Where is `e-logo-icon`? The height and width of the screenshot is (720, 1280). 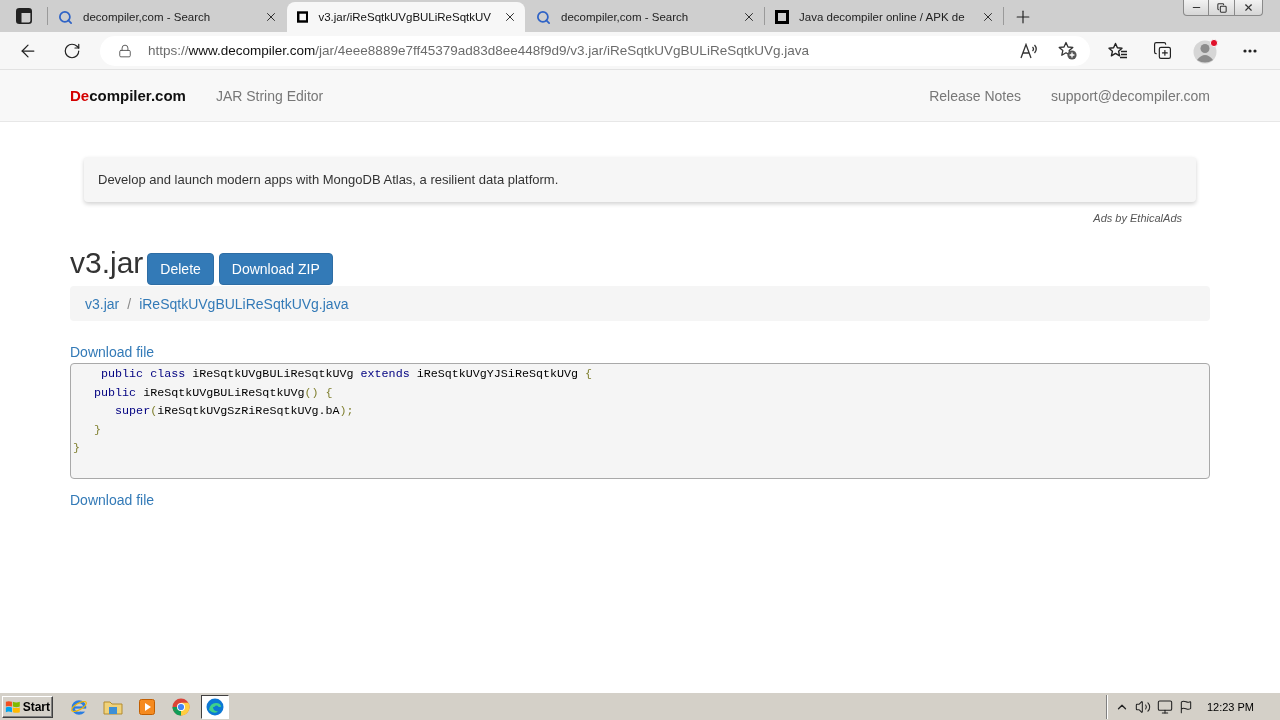 e-logo-icon is located at coordinates (79, 706).